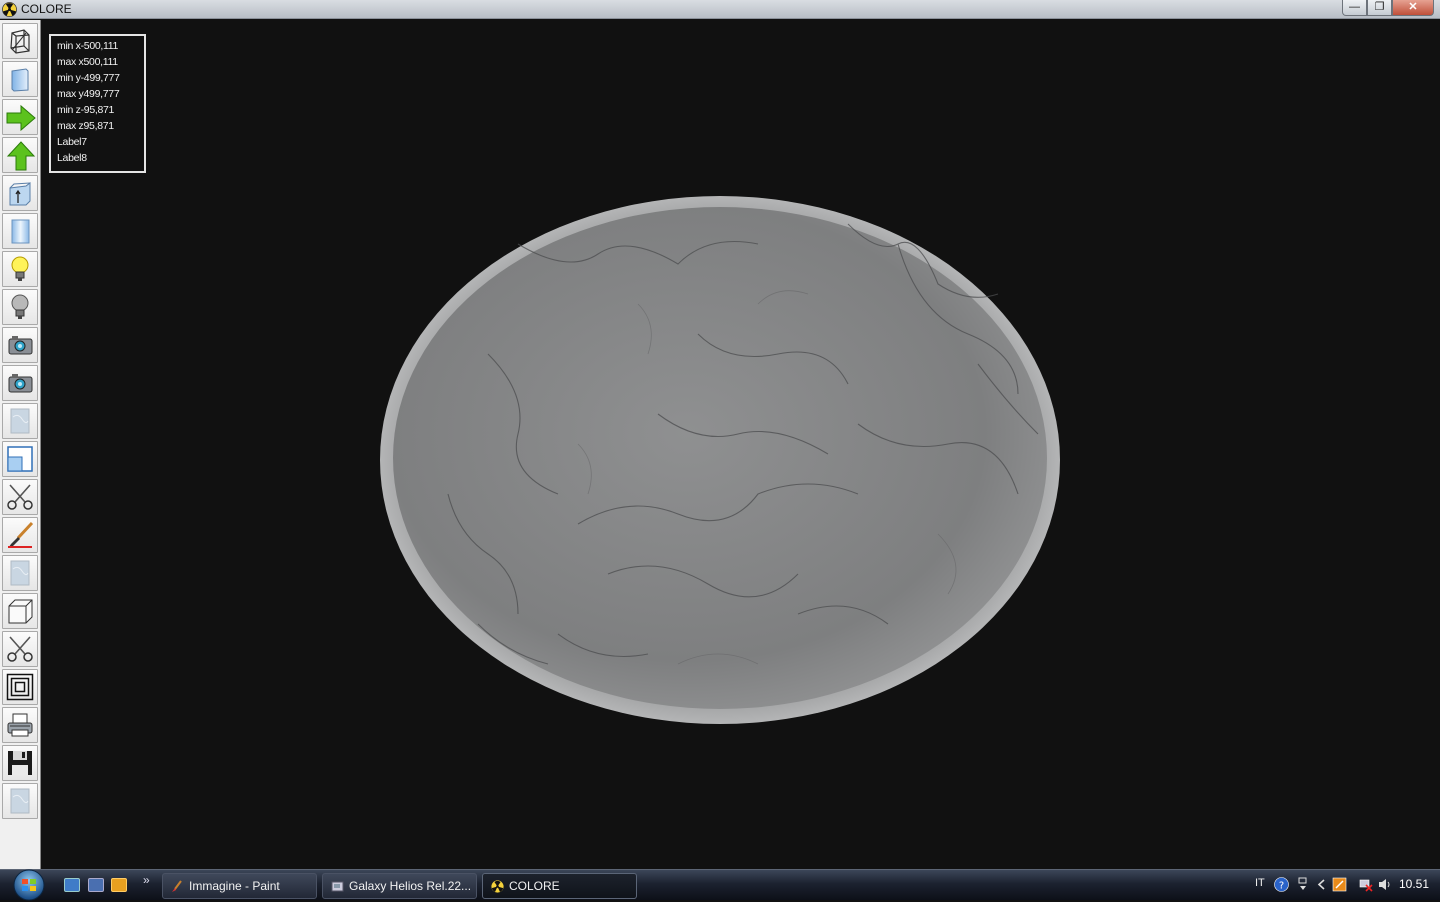 This screenshot has width=1440, height=902. Describe the element at coordinates (20, 117) in the screenshot. I see `green-arrow-right-icon` at that location.